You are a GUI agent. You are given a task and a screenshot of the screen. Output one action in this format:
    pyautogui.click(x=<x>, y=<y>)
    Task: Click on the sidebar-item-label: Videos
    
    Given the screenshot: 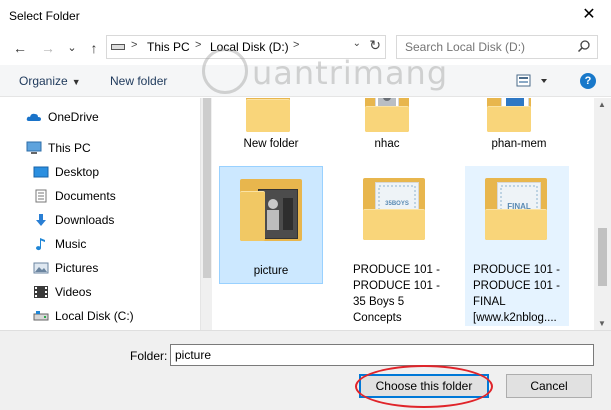 What is the action you would take?
    pyautogui.click(x=73, y=292)
    